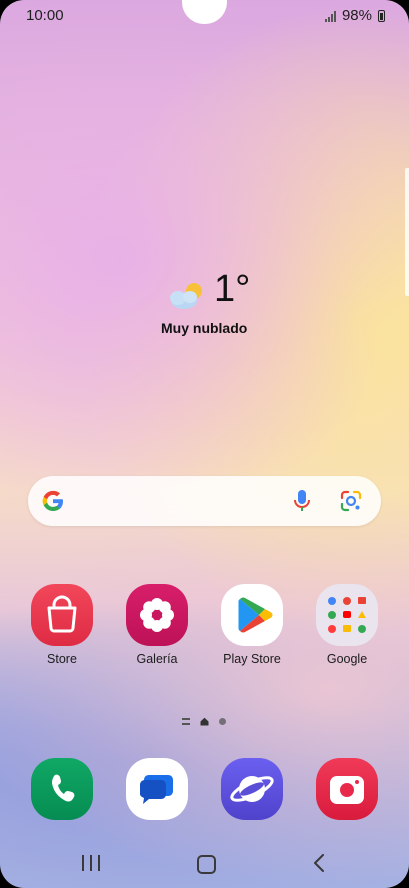 The height and width of the screenshot is (888, 409). I want to click on weather-temperature: 1°, so click(232, 289).